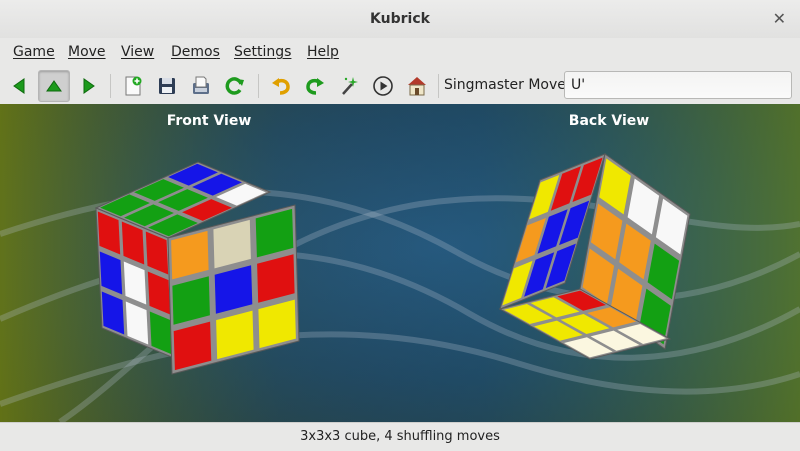 The height and width of the screenshot is (451, 800). I want to click on magic-wand-icon, so click(350, 86).